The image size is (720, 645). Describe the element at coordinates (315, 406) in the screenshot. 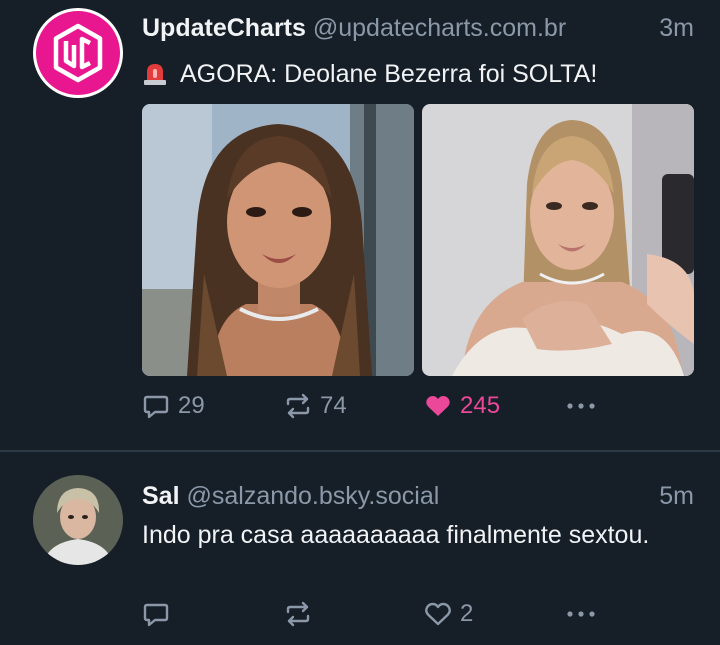

I see `repost-button: 74` at that location.